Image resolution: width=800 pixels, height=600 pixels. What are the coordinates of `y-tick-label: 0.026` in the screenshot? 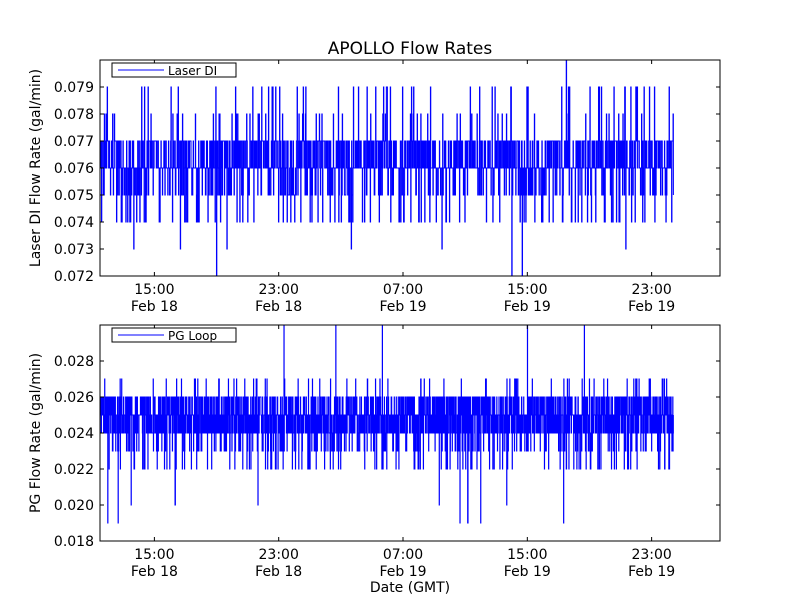 It's located at (74, 398).